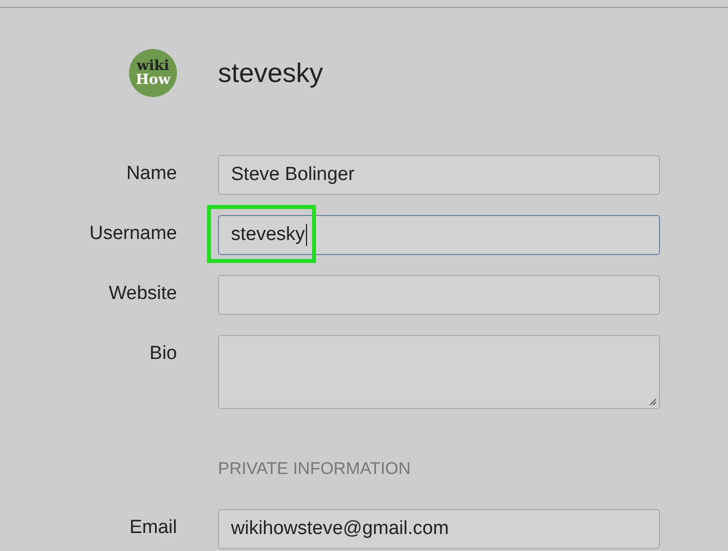 This screenshot has height=551, width=728. Describe the element at coordinates (439, 235) in the screenshot. I see `input-field: stevesky` at that location.